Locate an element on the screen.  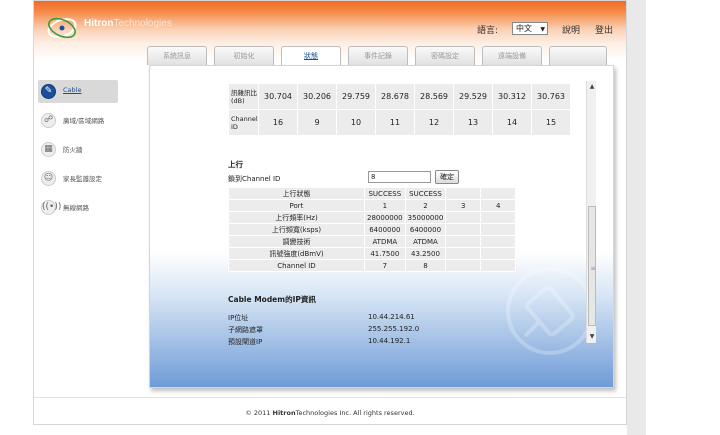
tab-remote-device: 遠端設備 is located at coordinates (512, 55).